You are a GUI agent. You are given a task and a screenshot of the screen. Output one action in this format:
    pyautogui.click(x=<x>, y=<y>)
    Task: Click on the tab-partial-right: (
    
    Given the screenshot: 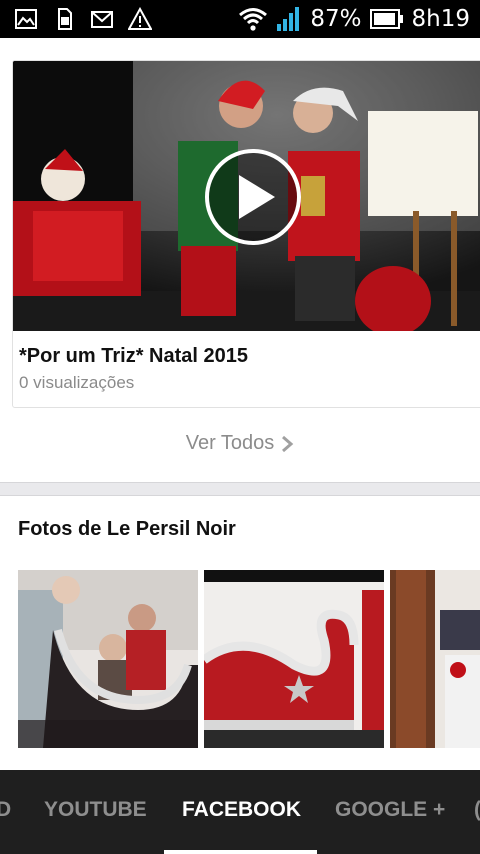 What is the action you would take?
    pyautogui.click(x=477, y=810)
    